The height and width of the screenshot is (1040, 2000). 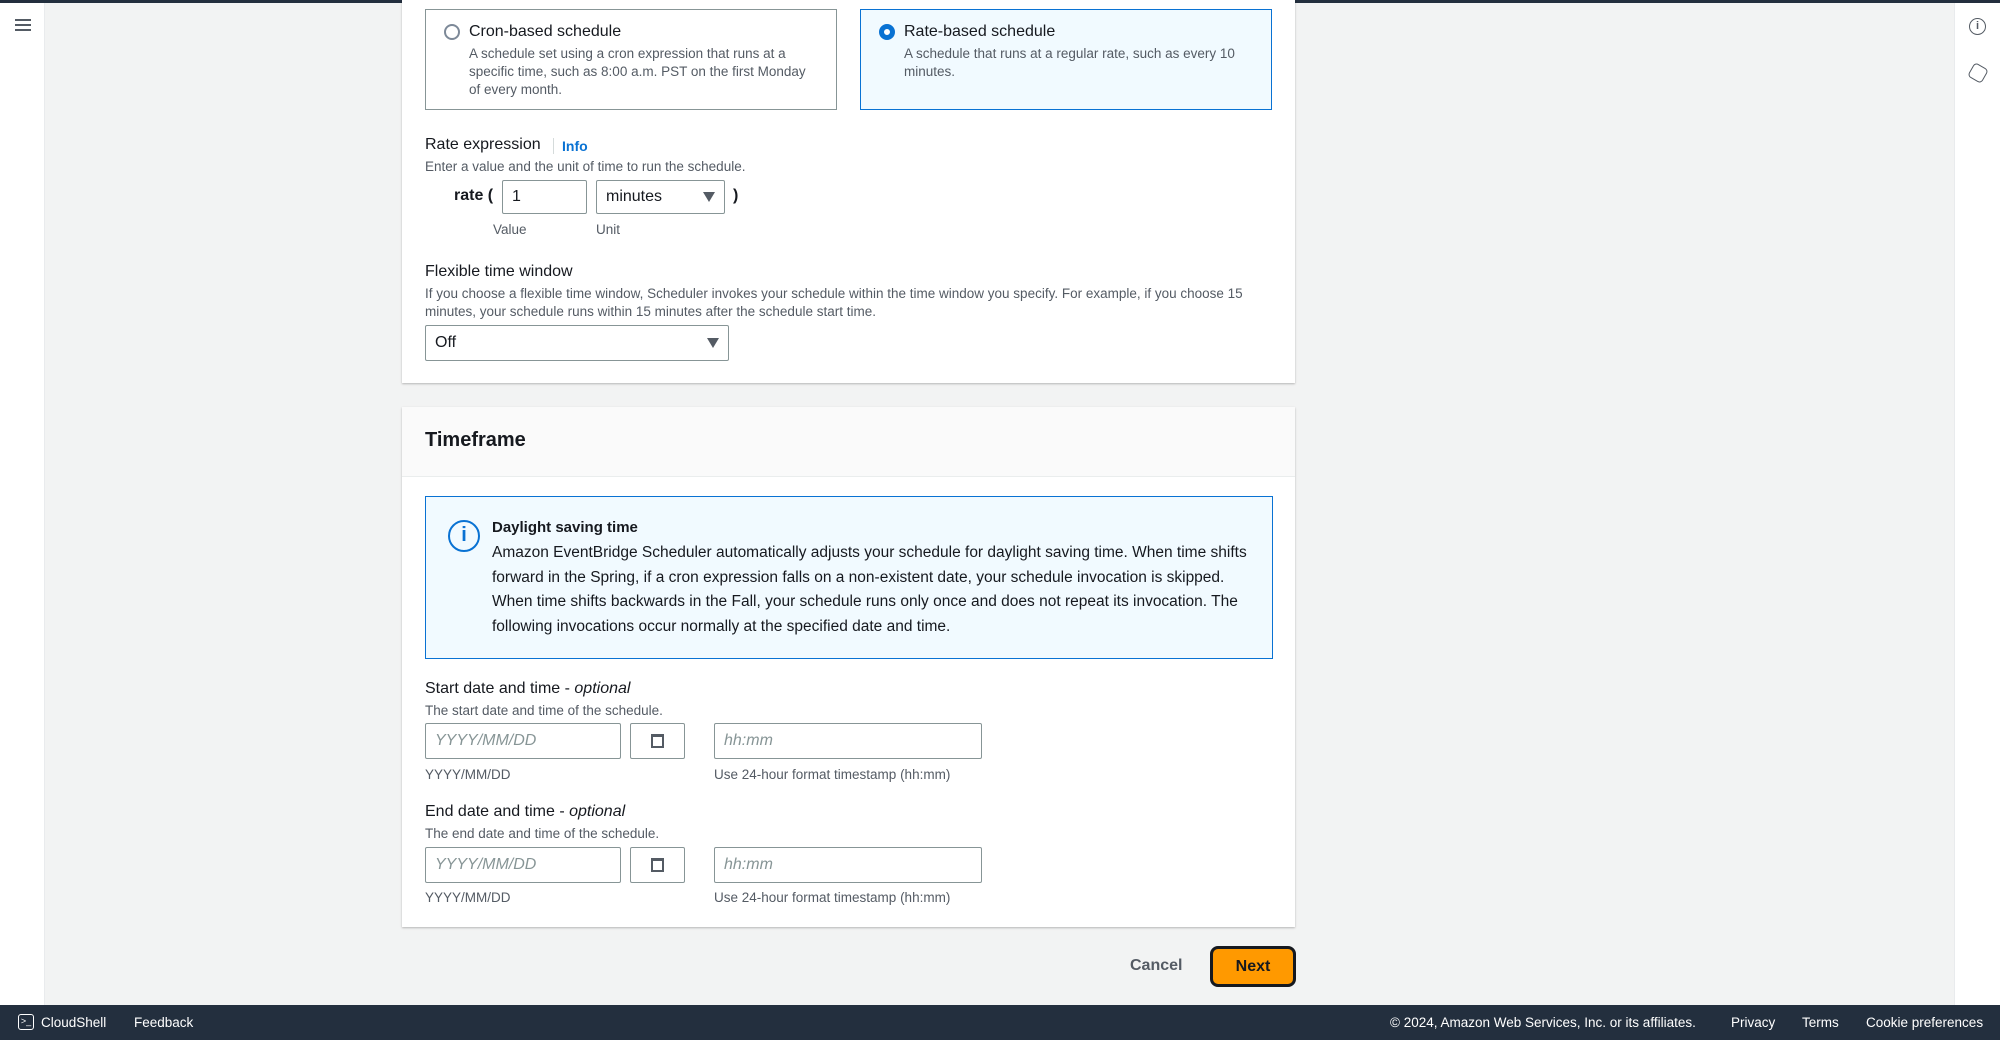 What do you see at coordinates (565, 527) in the screenshot?
I see `alert-title: Daylight saving time` at bounding box center [565, 527].